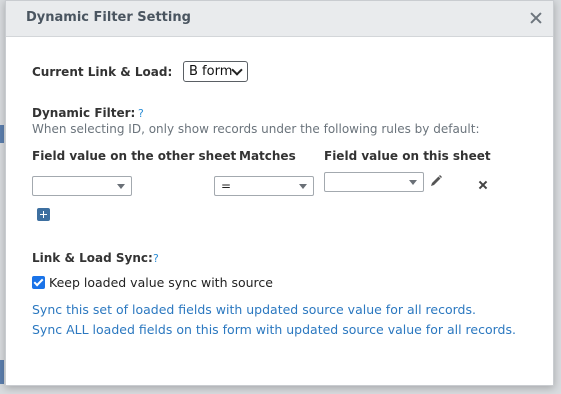  I want to click on add-rule-button, so click(43, 214).